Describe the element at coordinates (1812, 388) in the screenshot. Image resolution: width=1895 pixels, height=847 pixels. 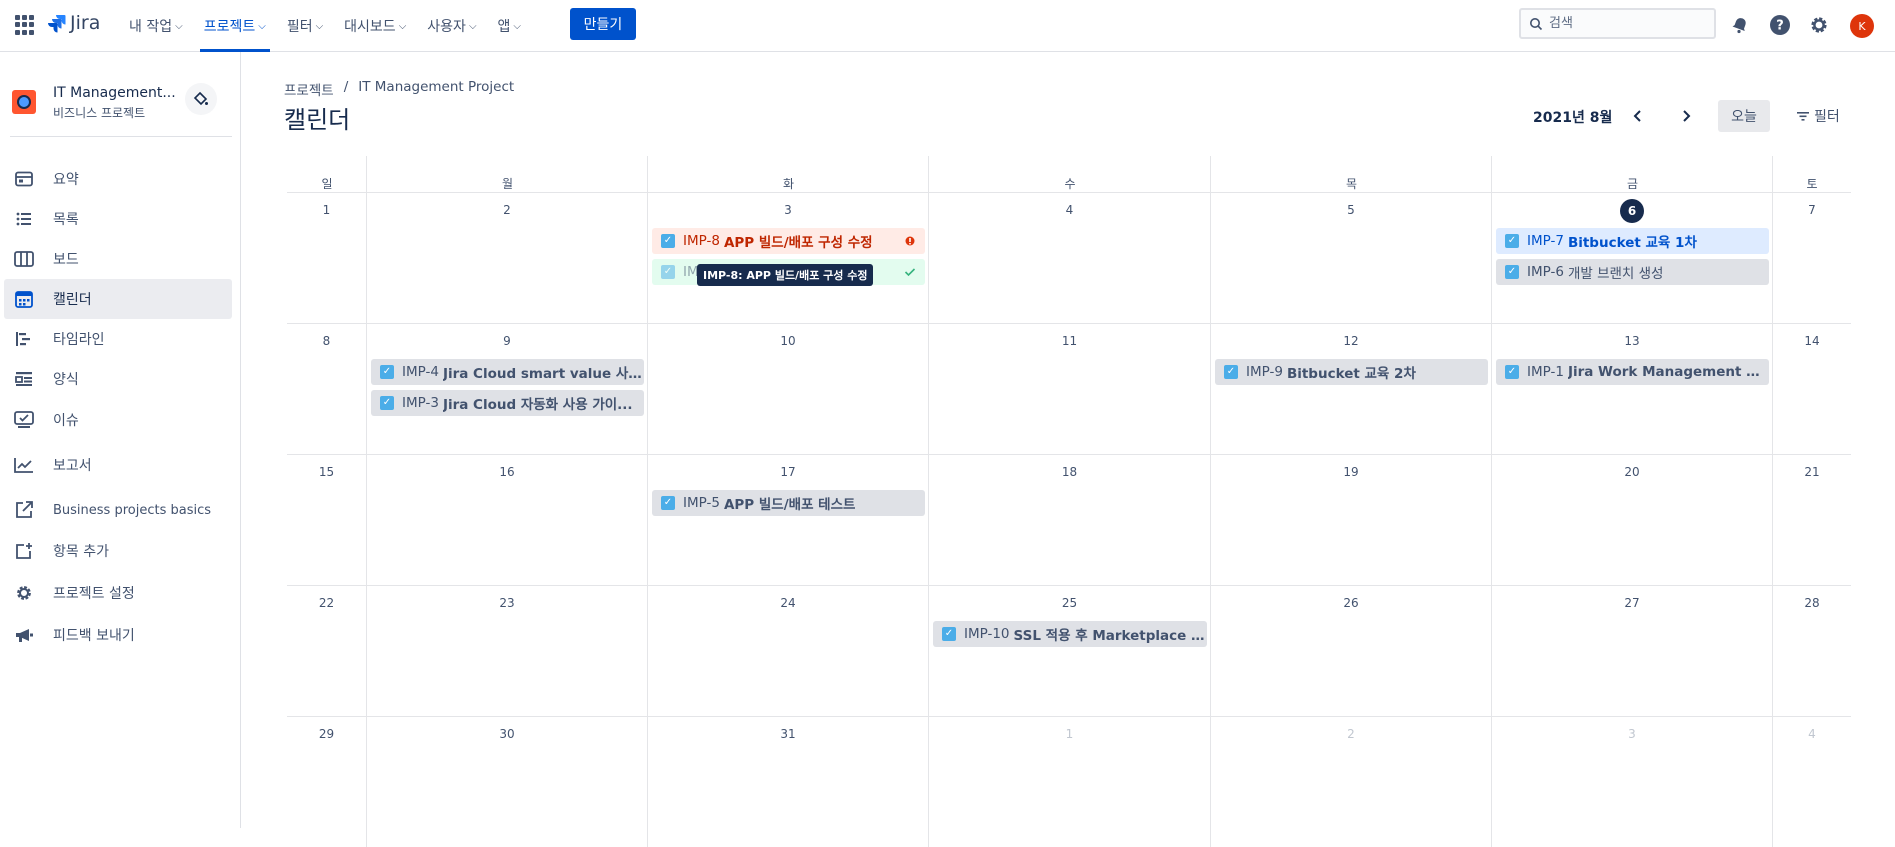
I see `day-cell: 14` at that location.